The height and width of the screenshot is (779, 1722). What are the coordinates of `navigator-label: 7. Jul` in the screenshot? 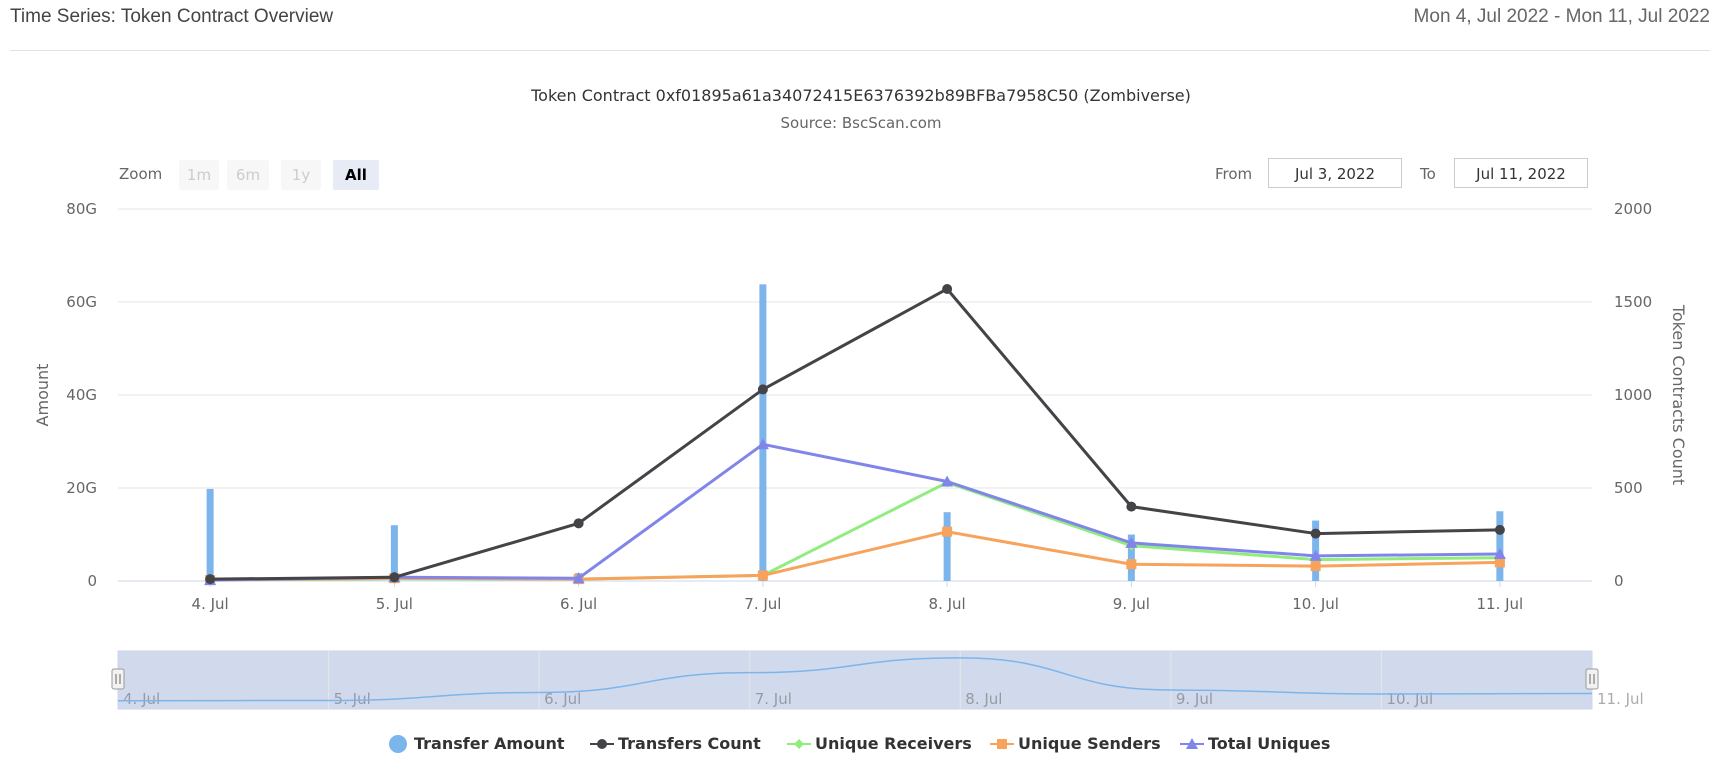 It's located at (773, 699).